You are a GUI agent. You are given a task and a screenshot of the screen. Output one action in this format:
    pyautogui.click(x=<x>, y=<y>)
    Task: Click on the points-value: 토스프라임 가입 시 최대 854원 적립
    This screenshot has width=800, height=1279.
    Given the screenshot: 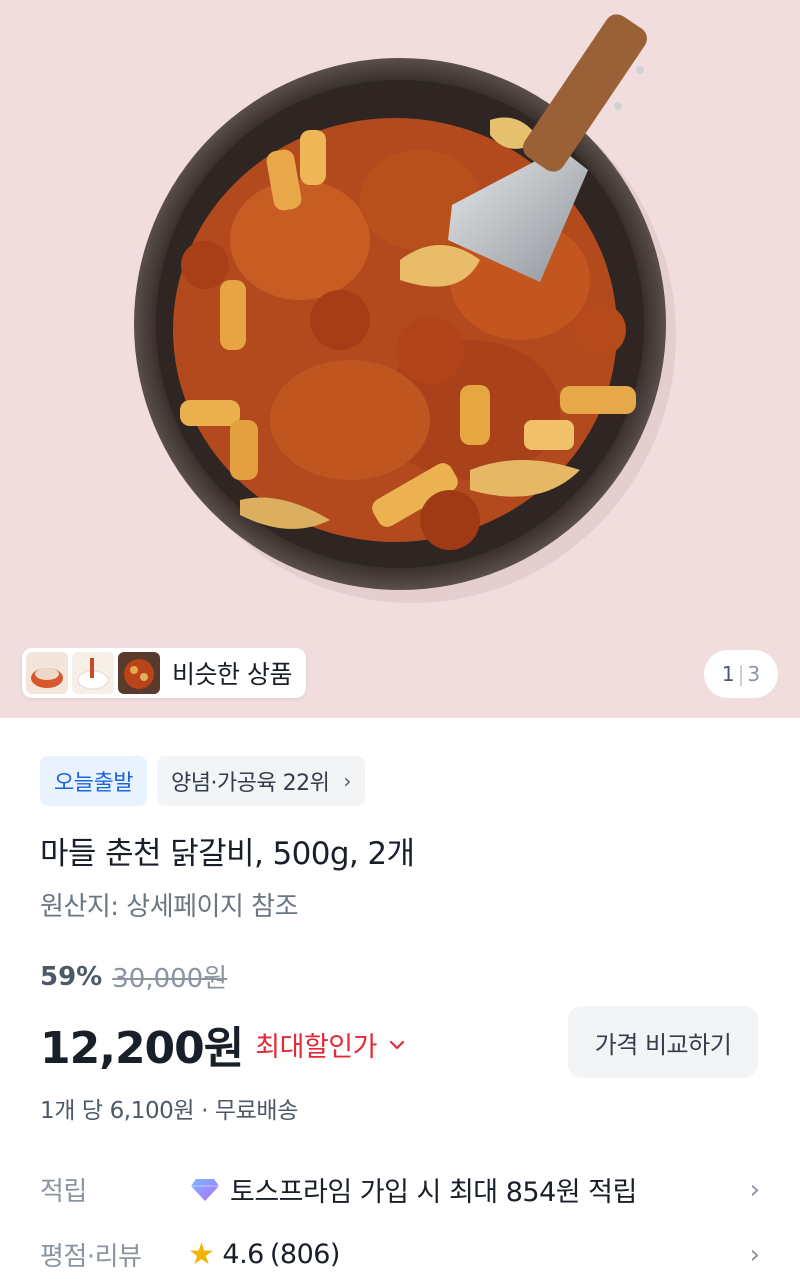 What is the action you would take?
    pyautogui.click(x=469, y=1189)
    